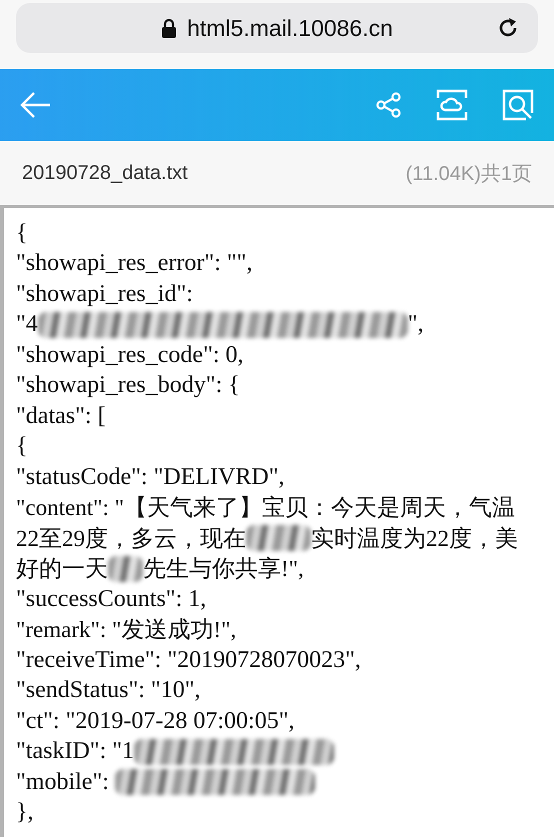 This screenshot has width=554, height=837. What do you see at coordinates (452, 105) in the screenshot?
I see `cloud-icon` at bounding box center [452, 105].